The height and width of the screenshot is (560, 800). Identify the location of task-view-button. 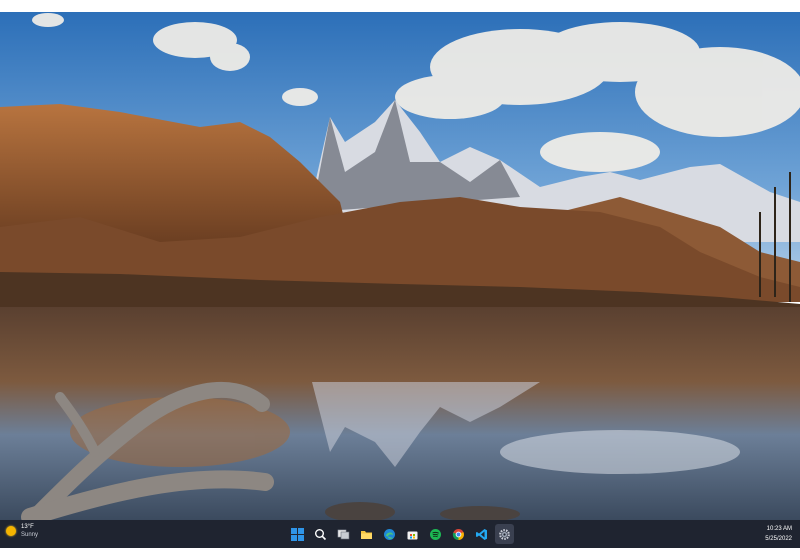
(343, 534).